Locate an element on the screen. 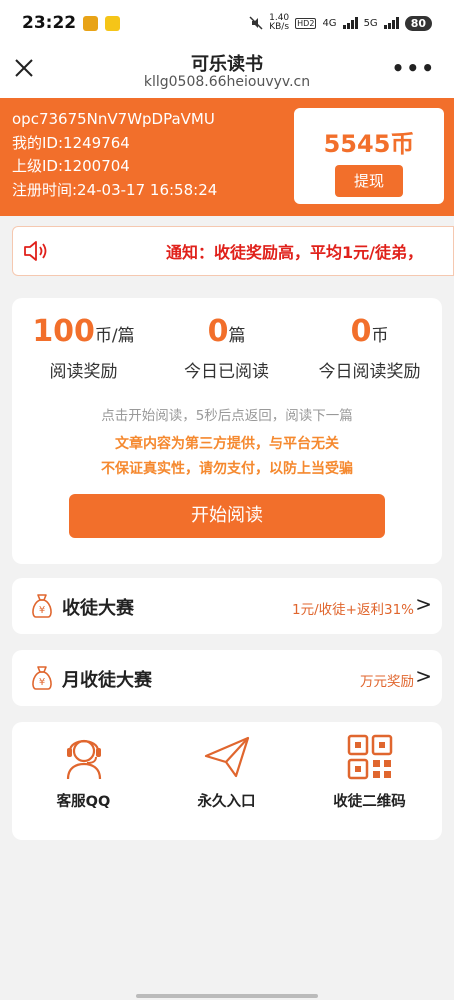 This screenshot has height=1000, width=454. nav-bar: 可乐读书 kllg0508.66heiouvyv.cn ••• is located at coordinates (227, 72).